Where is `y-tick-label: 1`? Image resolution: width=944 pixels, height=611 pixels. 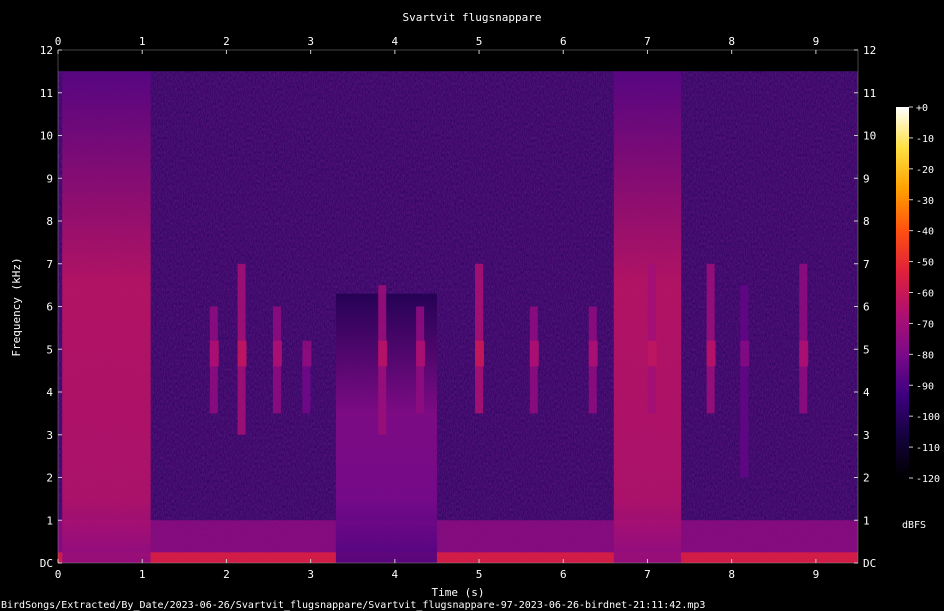
y-tick-label: 1 is located at coordinates (49, 520).